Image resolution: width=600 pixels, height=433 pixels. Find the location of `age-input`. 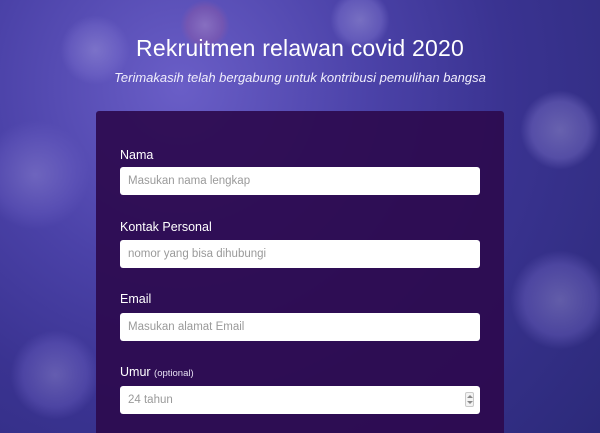

age-input is located at coordinates (300, 400).